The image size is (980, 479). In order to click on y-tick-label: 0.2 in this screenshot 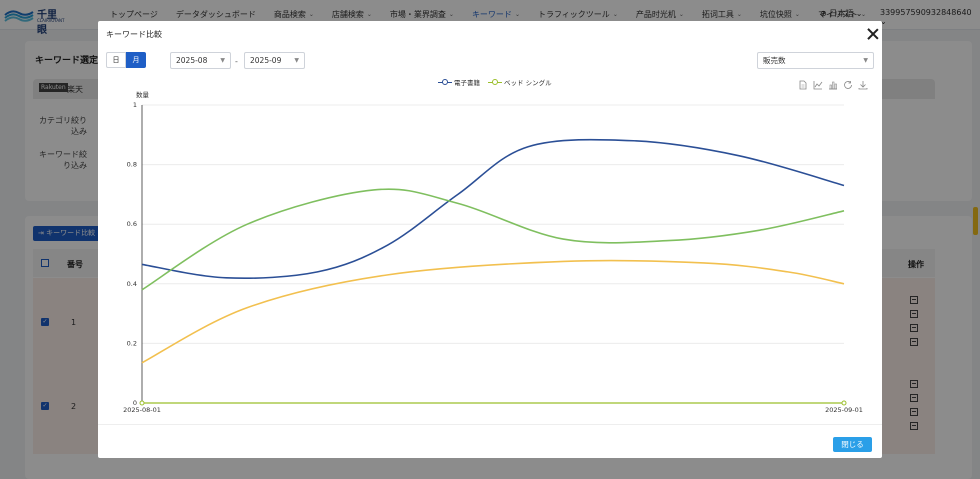, I will do `click(132, 343)`.